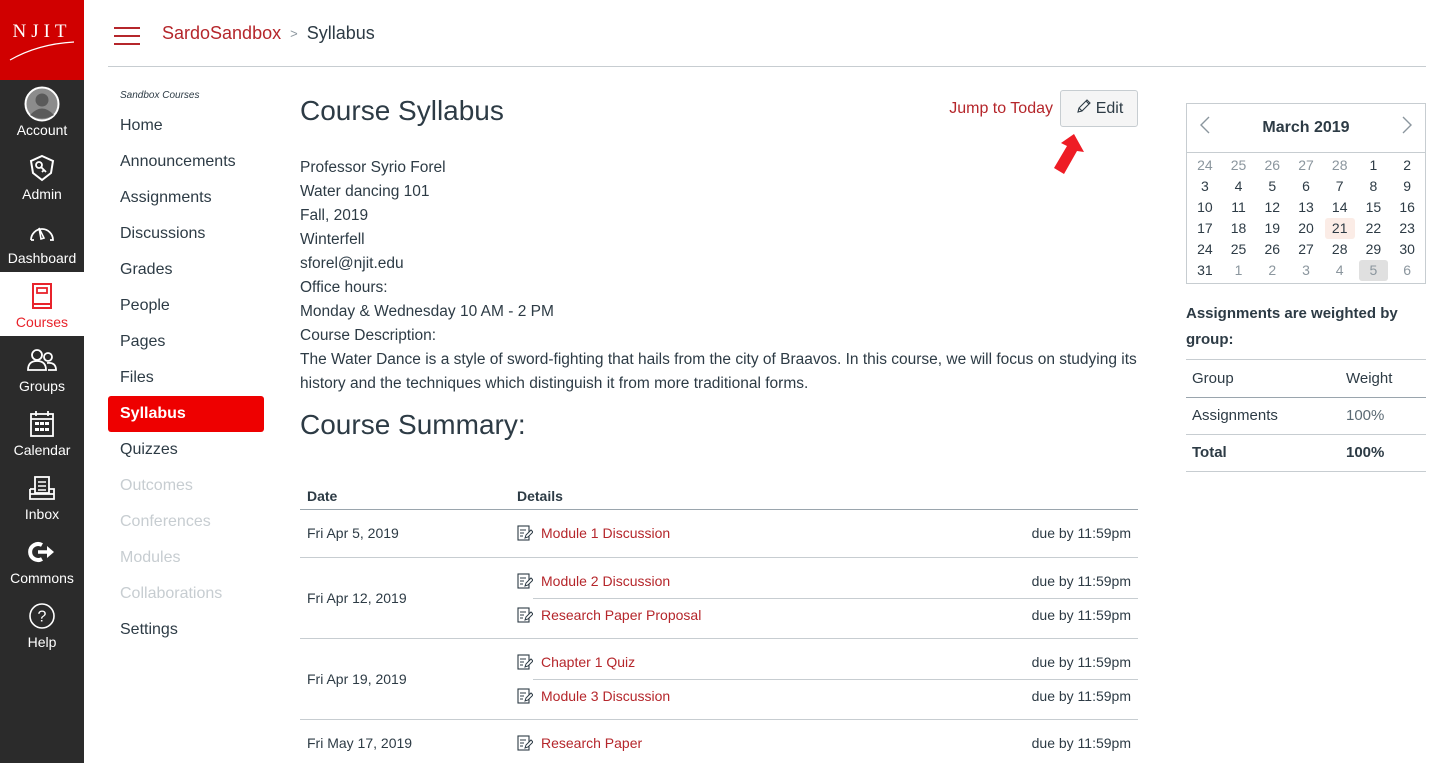 The width and height of the screenshot is (1437, 763). What do you see at coordinates (605, 581) in the screenshot?
I see `assignment-link: Module 2 Discussion` at bounding box center [605, 581].